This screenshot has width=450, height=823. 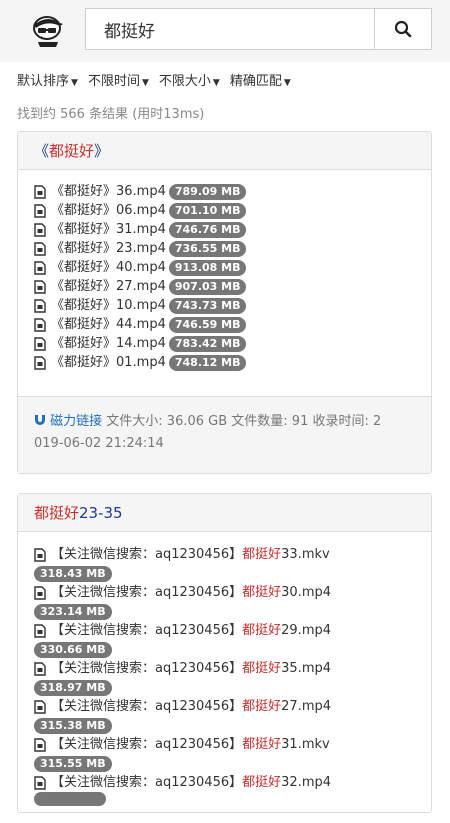 What do you see at coordinates (306, 592) in the screenshot?
I see `file-name: 30.mp4` at bounding box center [306, 592].